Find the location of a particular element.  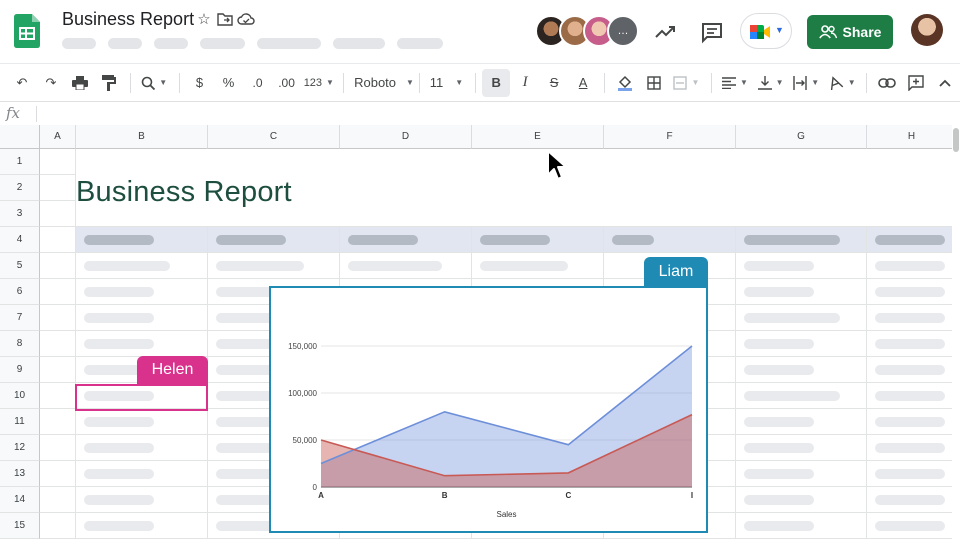

row-header-5: 5 is located at coordinates (20, 266).